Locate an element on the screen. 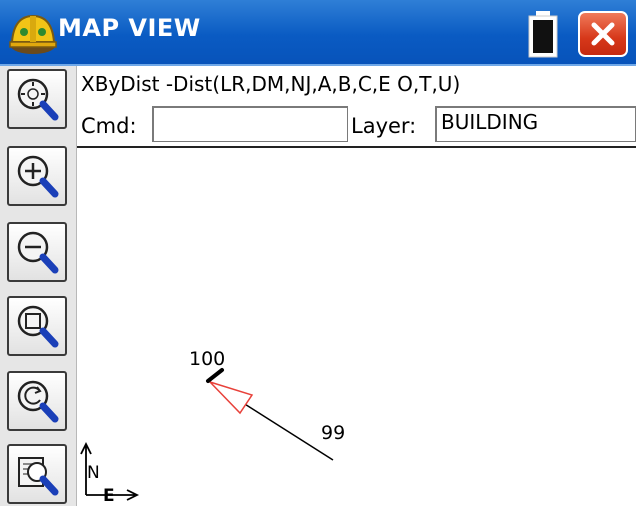 This screenshot has width=636, height=506. close-button is located at coordinates (603, 34).